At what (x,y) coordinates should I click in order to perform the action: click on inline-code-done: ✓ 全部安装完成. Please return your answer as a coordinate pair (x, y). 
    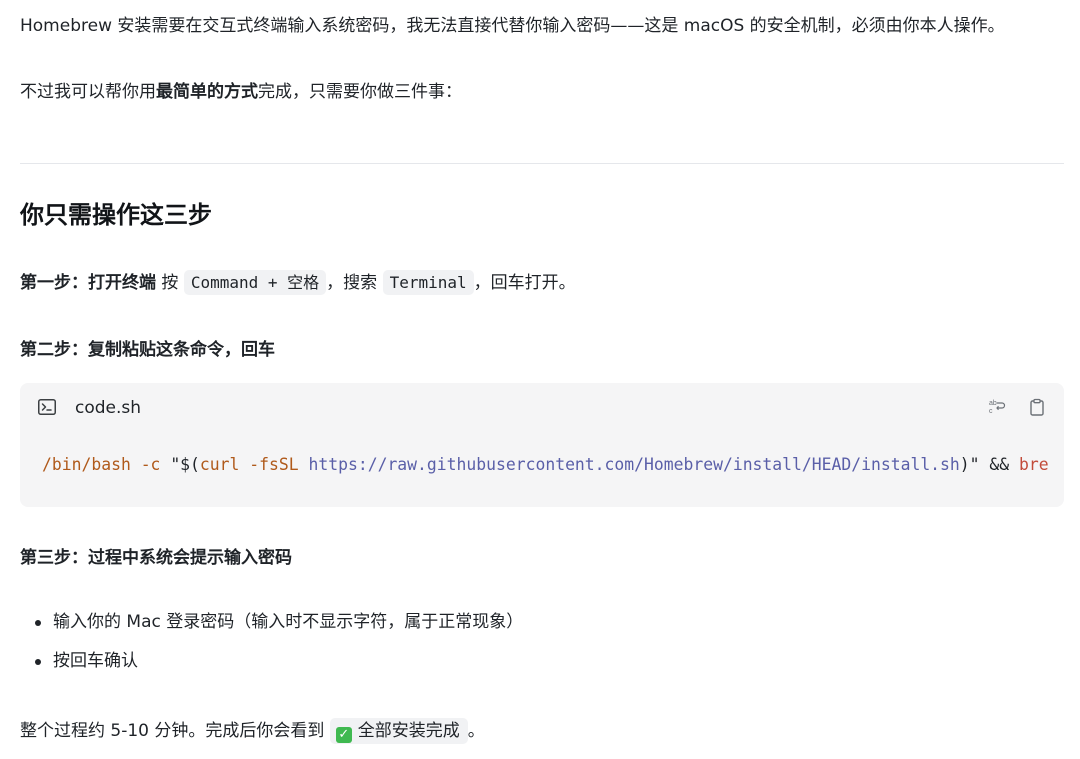
    Looking at the image, I should click on (398, 731).